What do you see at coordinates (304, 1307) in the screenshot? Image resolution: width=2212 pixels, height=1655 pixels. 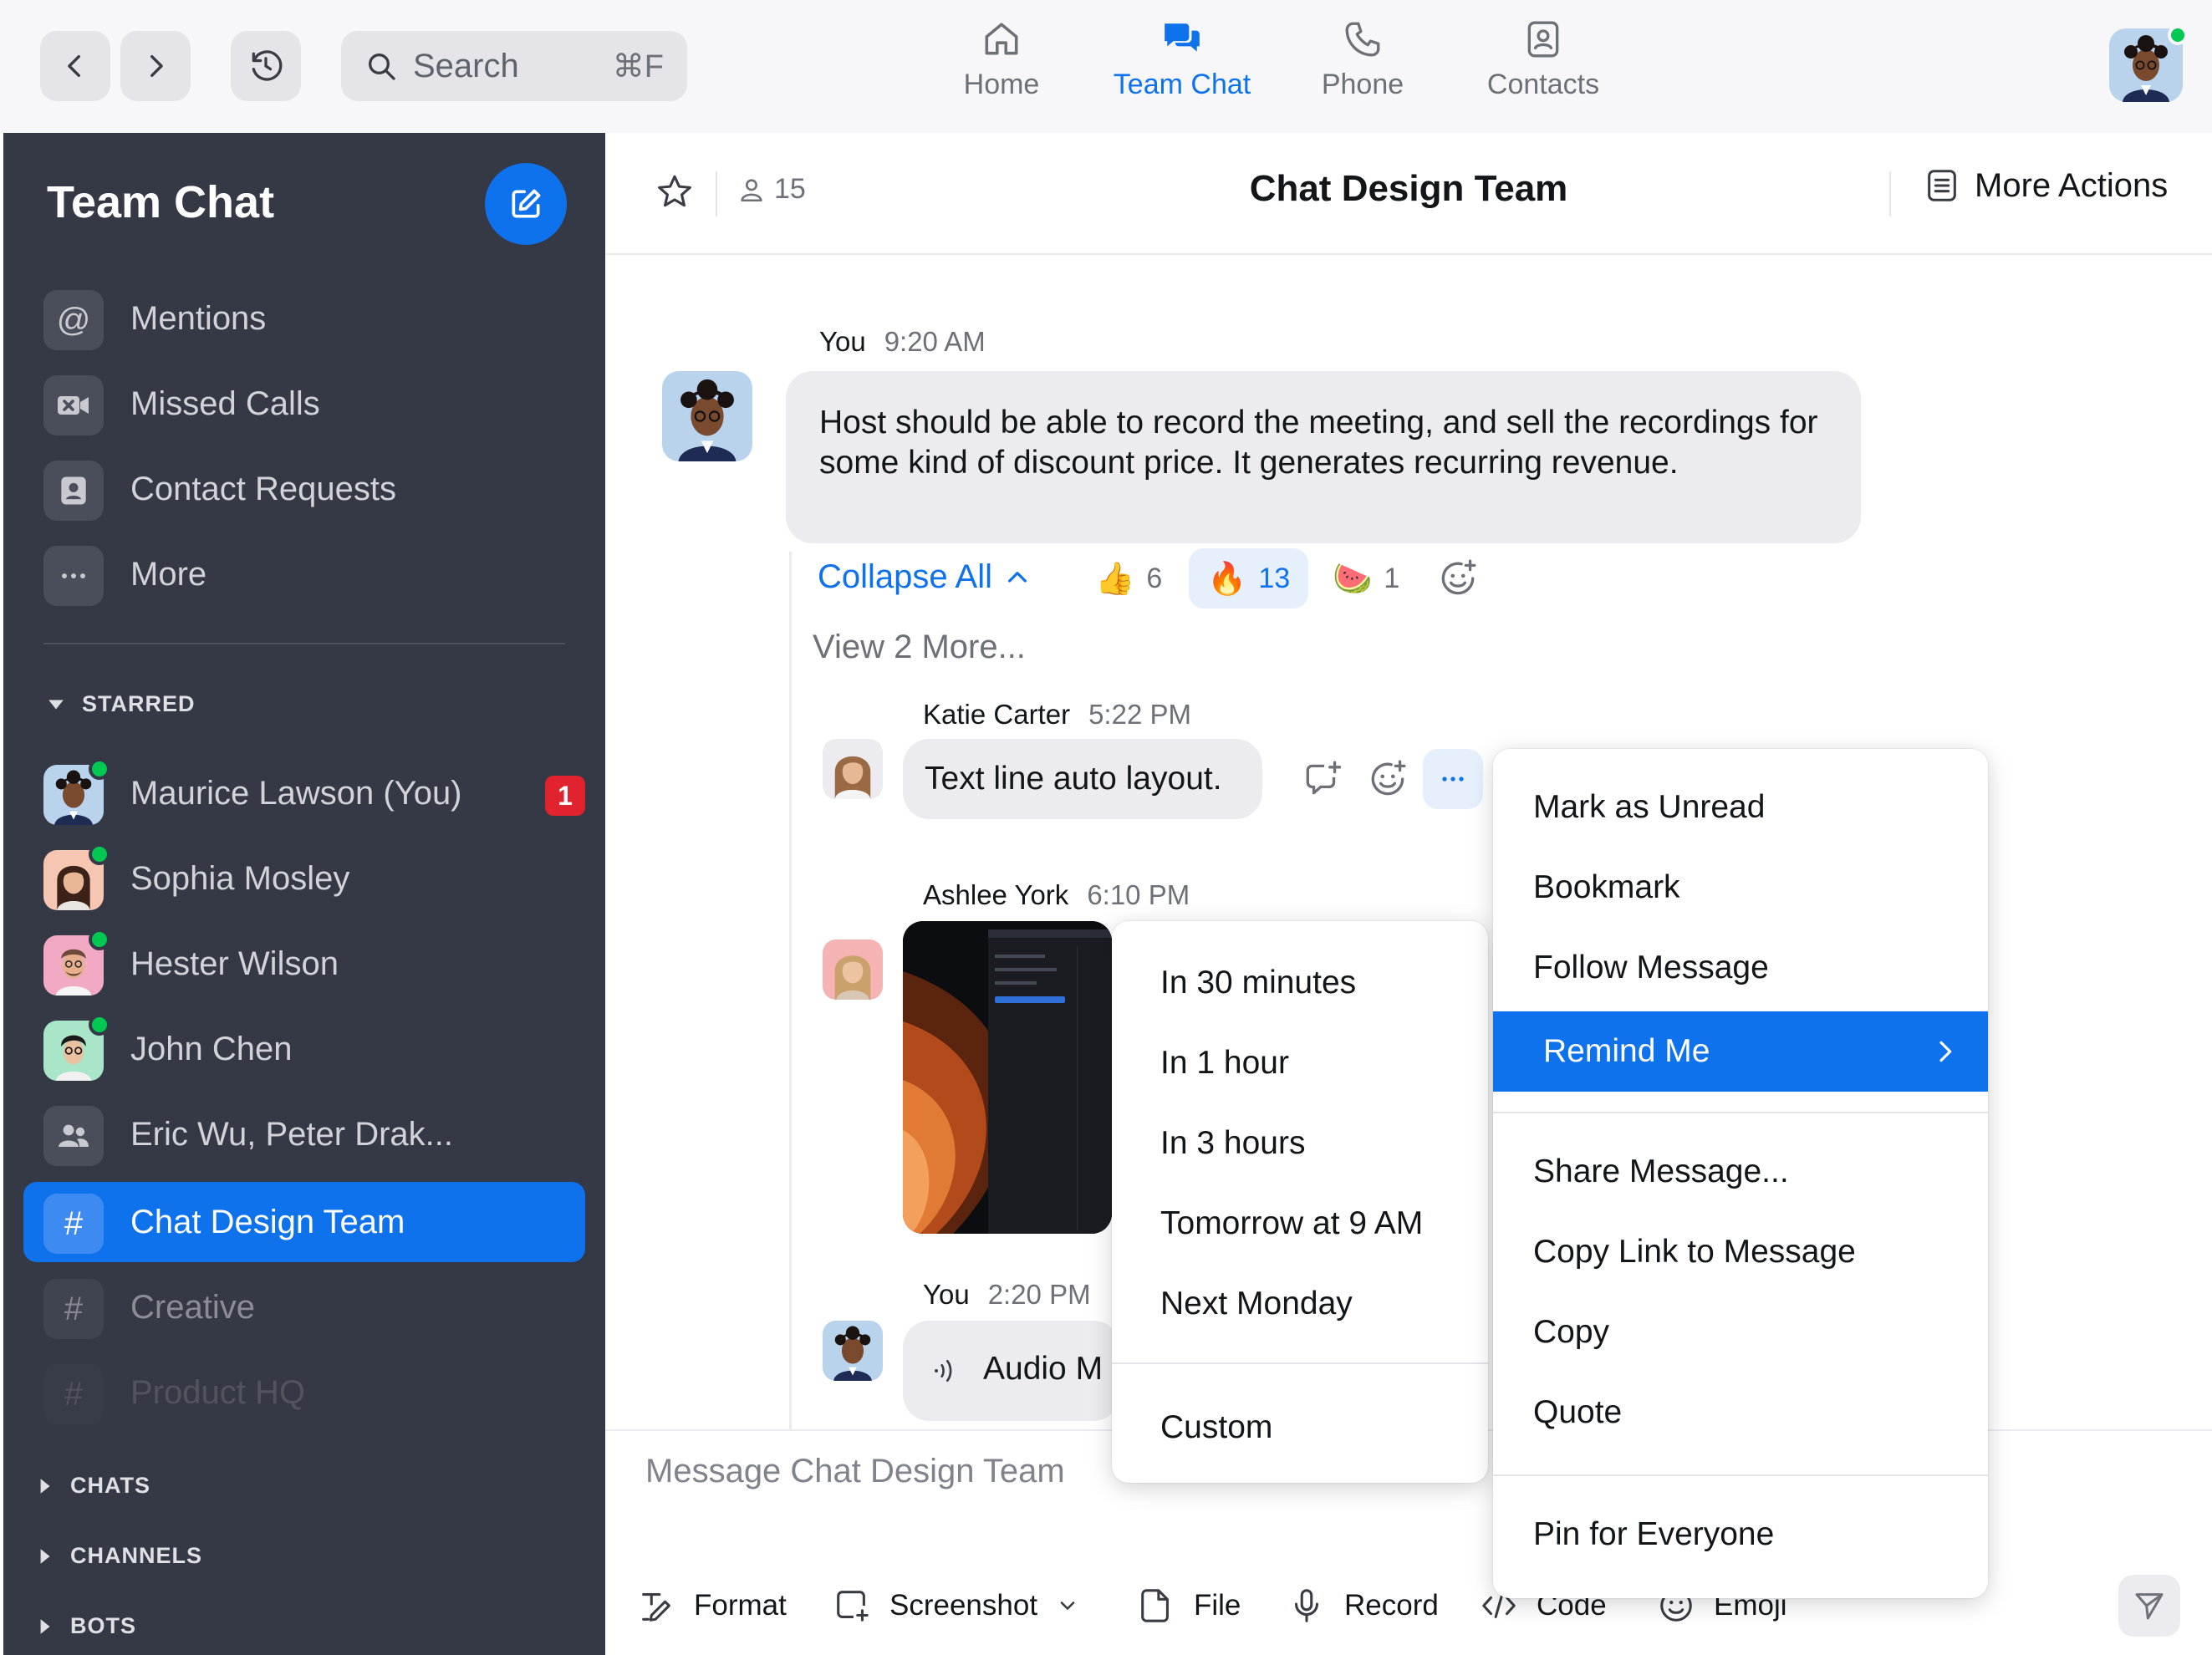 I see `sidebar-item-creative: # Creative` at bounding box center [304, 1307].